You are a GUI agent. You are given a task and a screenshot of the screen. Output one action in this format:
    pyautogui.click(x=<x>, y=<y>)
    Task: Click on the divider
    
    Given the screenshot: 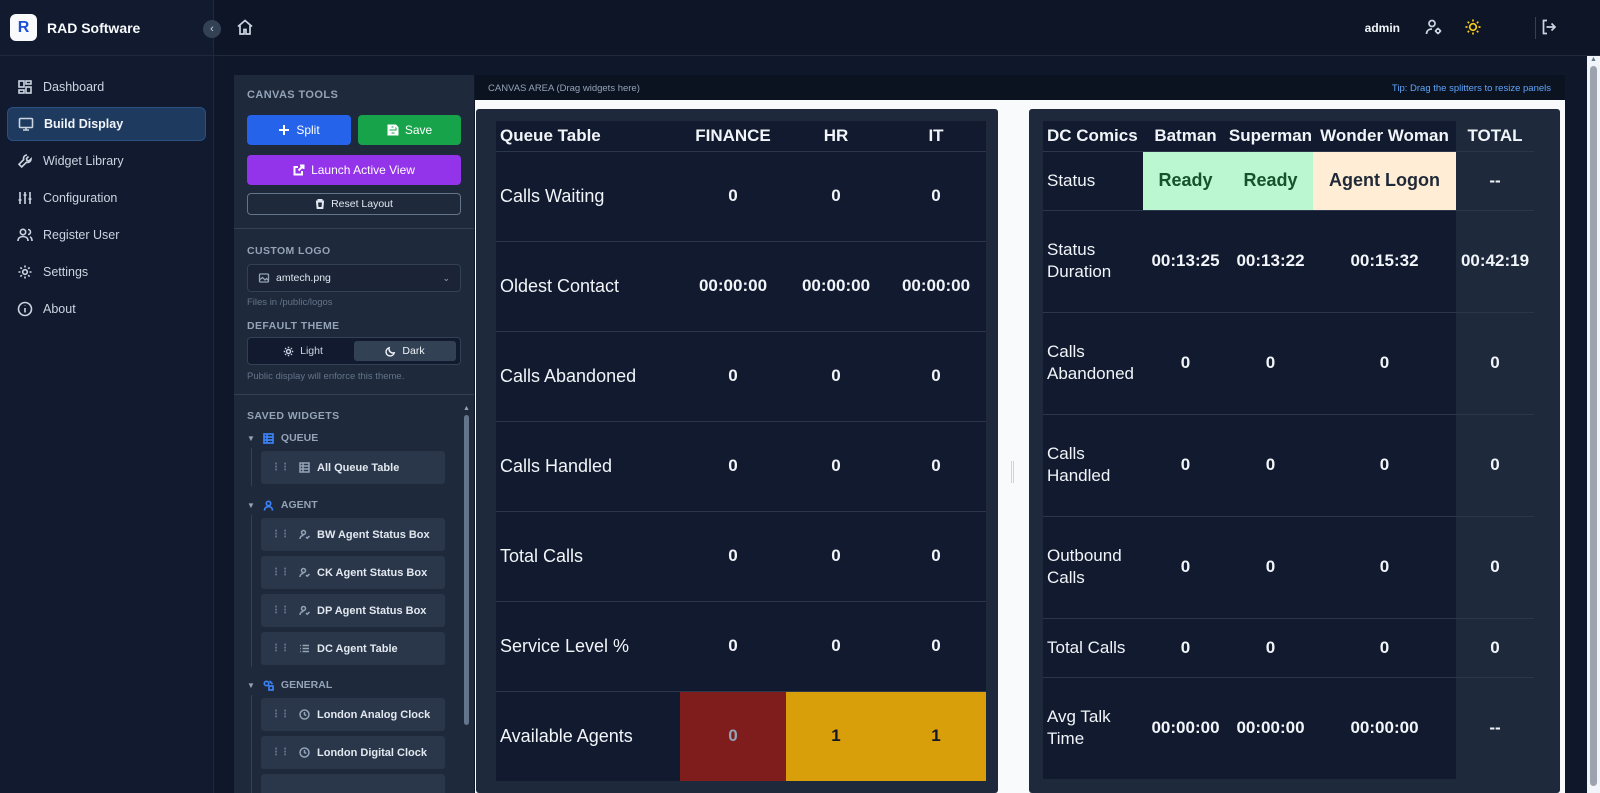 What is the action you would take?
    pyautogui.click(x=1535, y=28)
    